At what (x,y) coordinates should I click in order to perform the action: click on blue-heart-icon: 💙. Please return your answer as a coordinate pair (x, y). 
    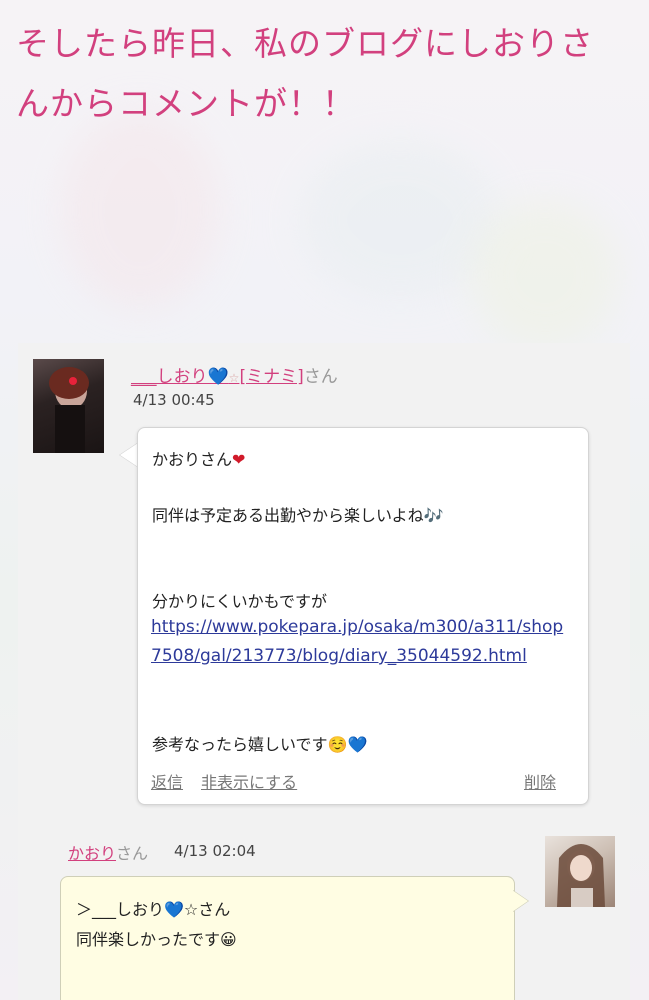
    Looking at the image, I should click on (218, 377).